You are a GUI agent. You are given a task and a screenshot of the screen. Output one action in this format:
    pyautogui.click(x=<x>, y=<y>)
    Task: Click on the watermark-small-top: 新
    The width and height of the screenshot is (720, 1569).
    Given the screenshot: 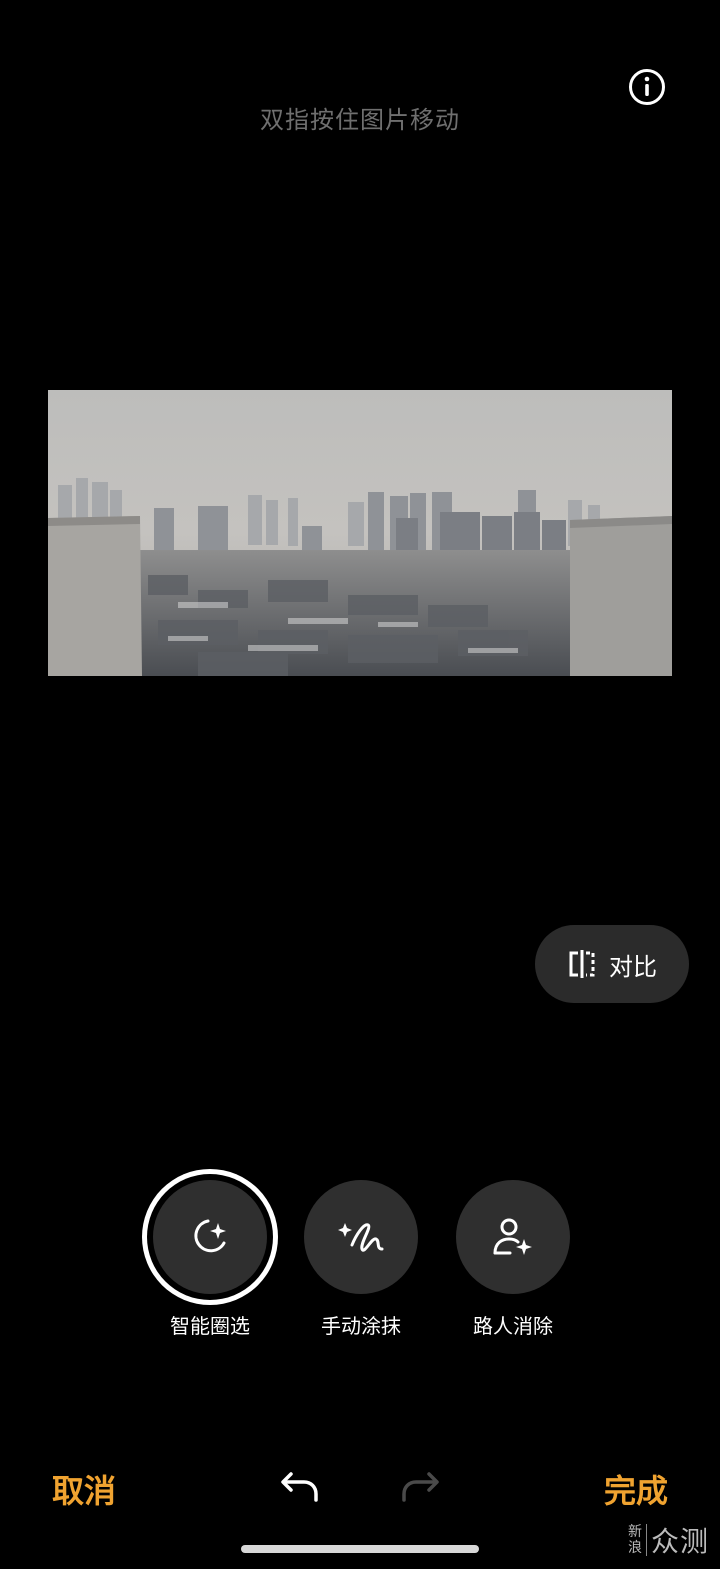 What is the action you would take?
    pyautogui.click(x=635, y=1532)
    